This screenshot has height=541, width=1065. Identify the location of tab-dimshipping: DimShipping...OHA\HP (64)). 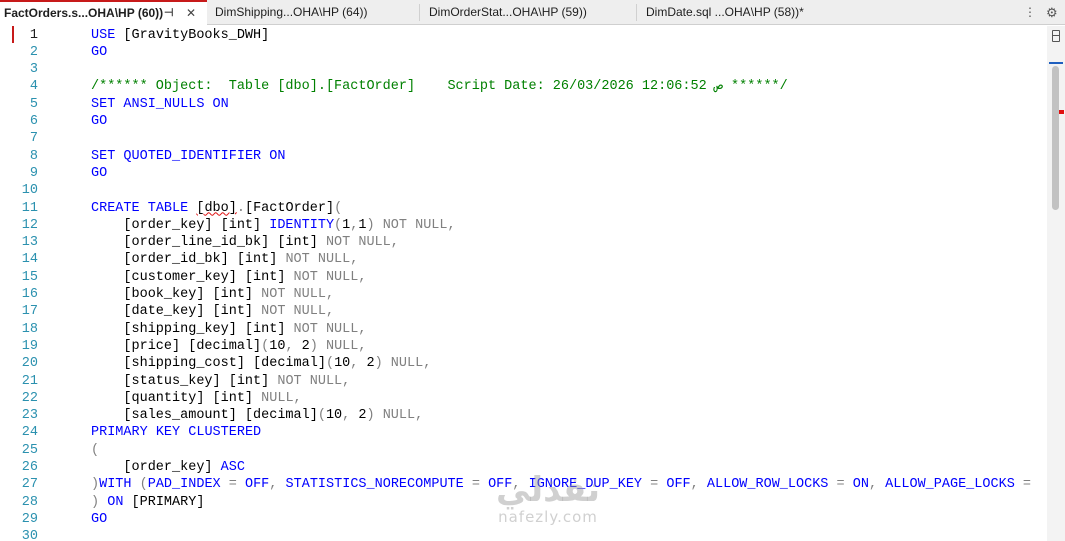
(311, 12).